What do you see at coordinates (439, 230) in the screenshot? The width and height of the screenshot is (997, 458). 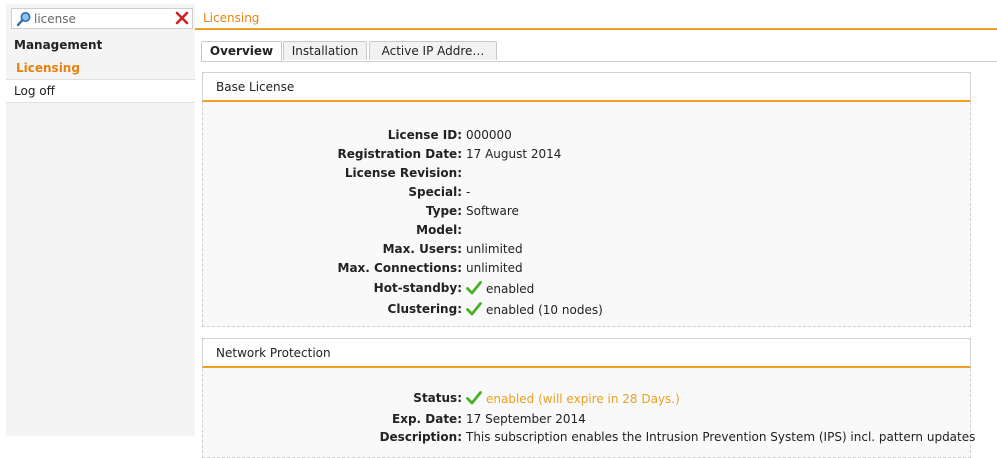 I see `field-label: Model:` at bounding box center [439, 230].